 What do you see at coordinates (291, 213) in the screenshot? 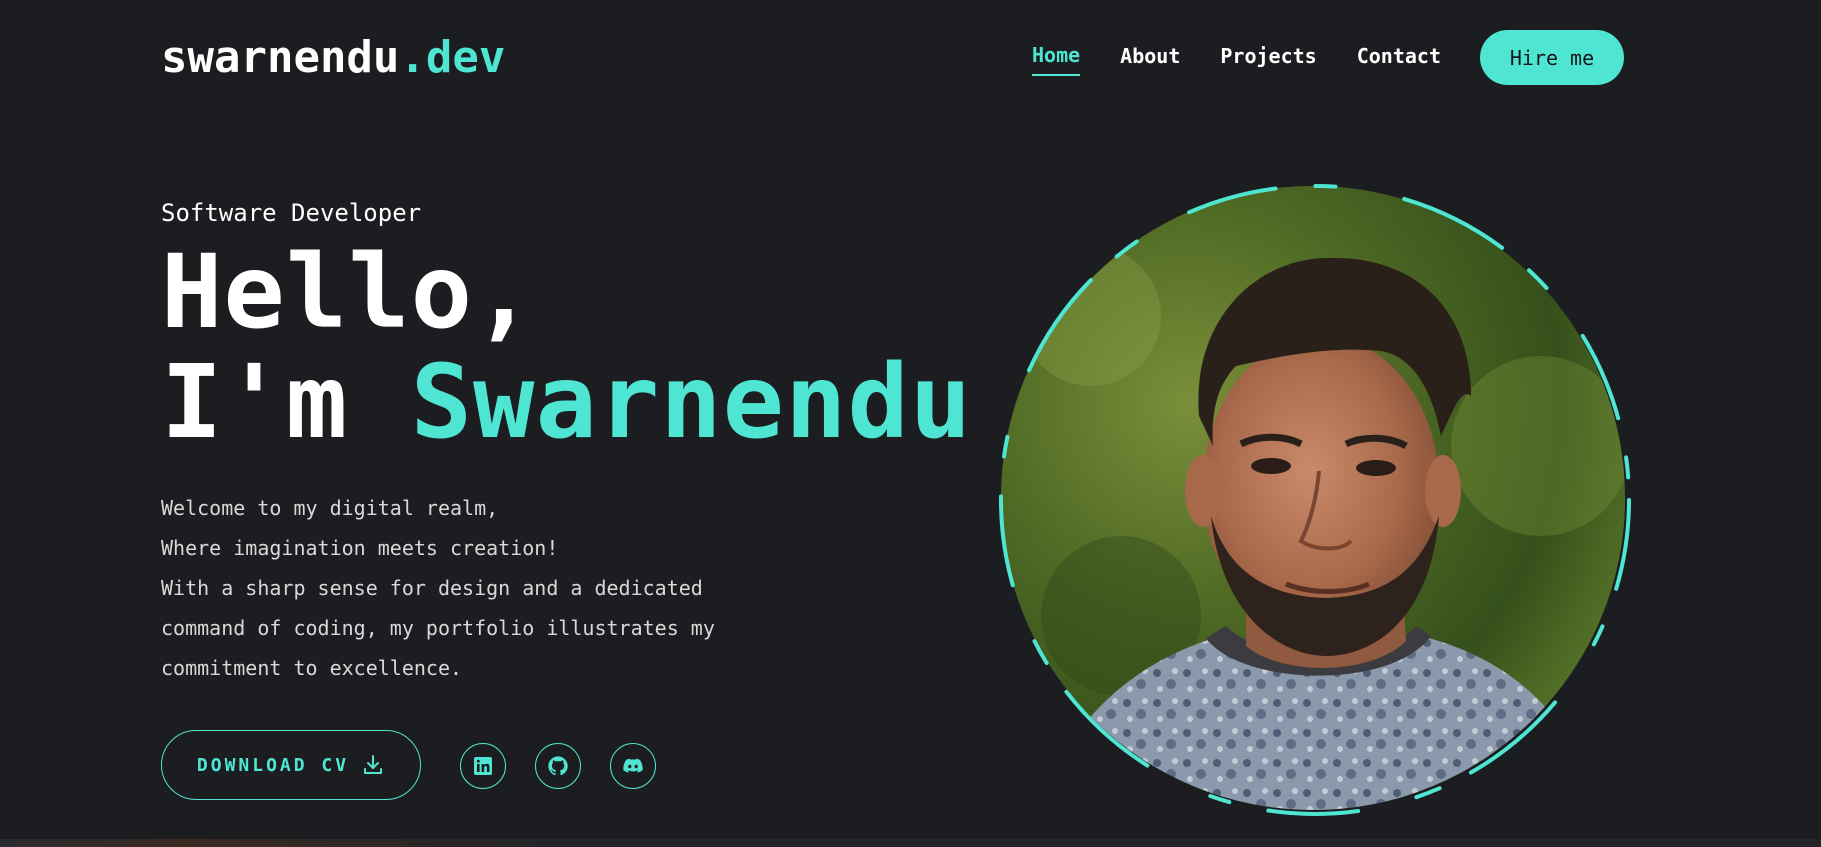
I see `hero-subtitle: Software Developer` at bounding box center [291, 213].